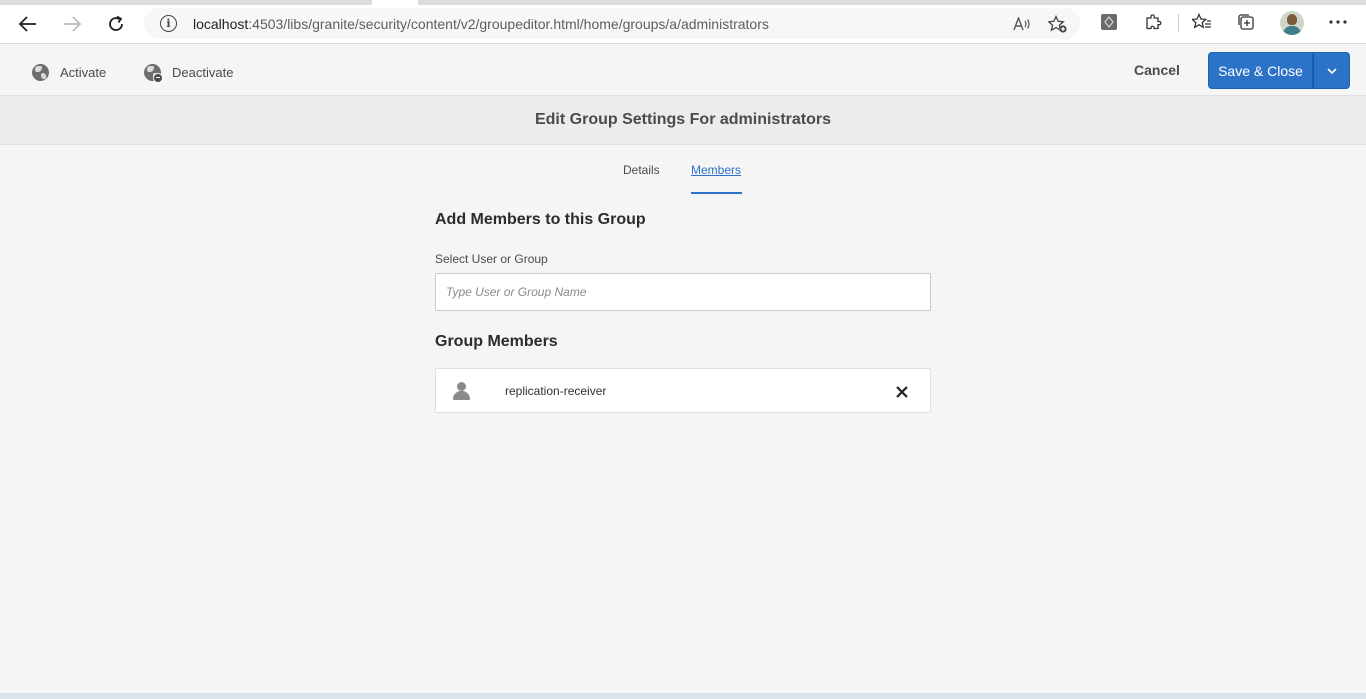 This screenshot has width=1366, height=699. What do you see at coordinates (1022, 24) in the screenshot?
I see `read-aloud-icon` at bounding box center [1022, 24].